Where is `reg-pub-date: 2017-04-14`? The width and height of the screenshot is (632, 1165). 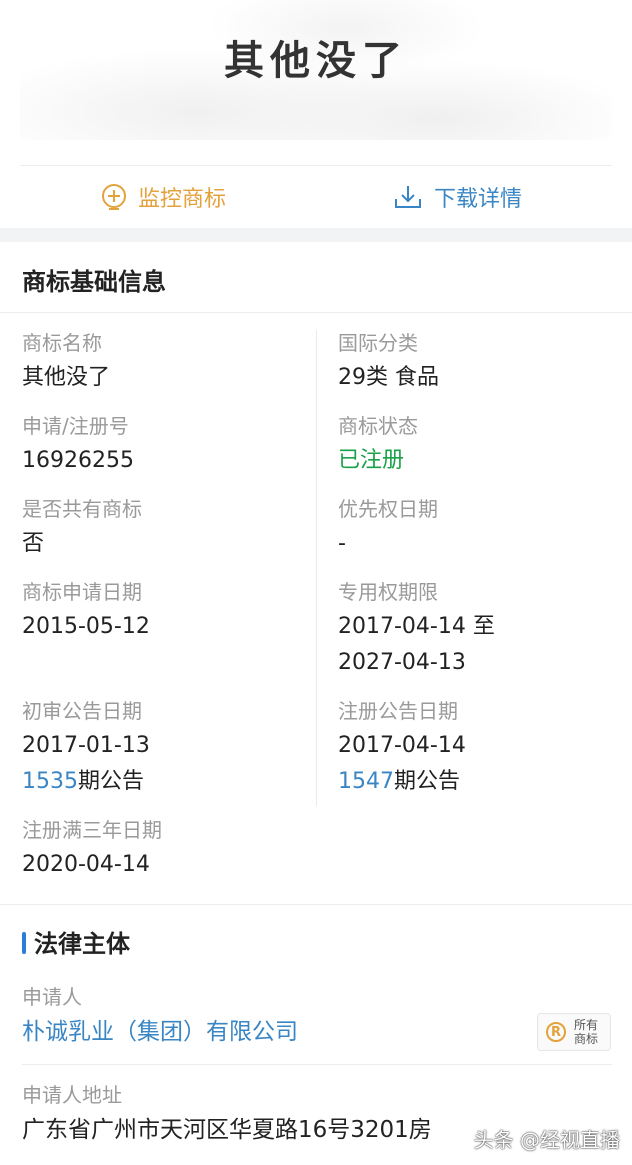
reg-pub-date: 2017-04-14 is located at coordinates (402, 745).